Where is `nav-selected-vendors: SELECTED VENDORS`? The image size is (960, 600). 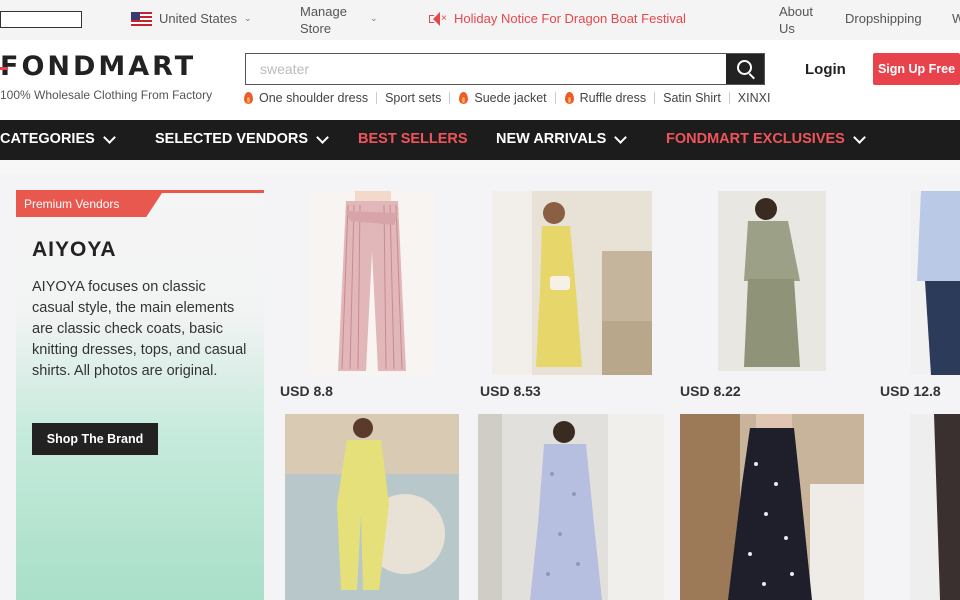
nav-selected-vendors: SELECTED VENDORS is located at coordinates (242, 138).